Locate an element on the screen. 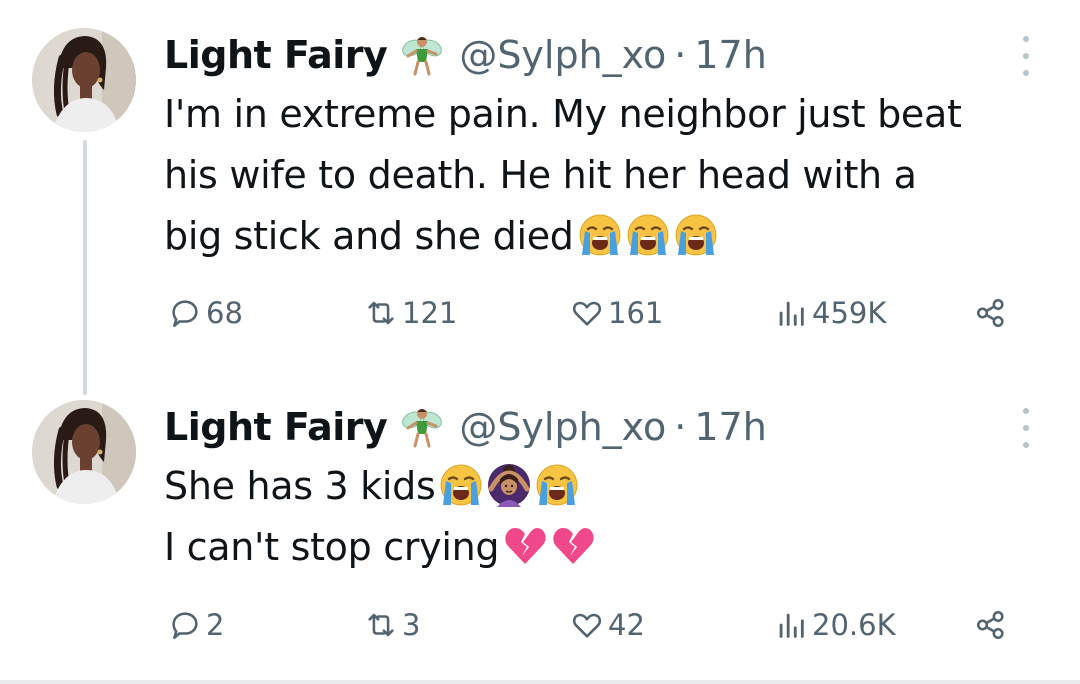  like-button: 161 is located at coordinates (616, 313).